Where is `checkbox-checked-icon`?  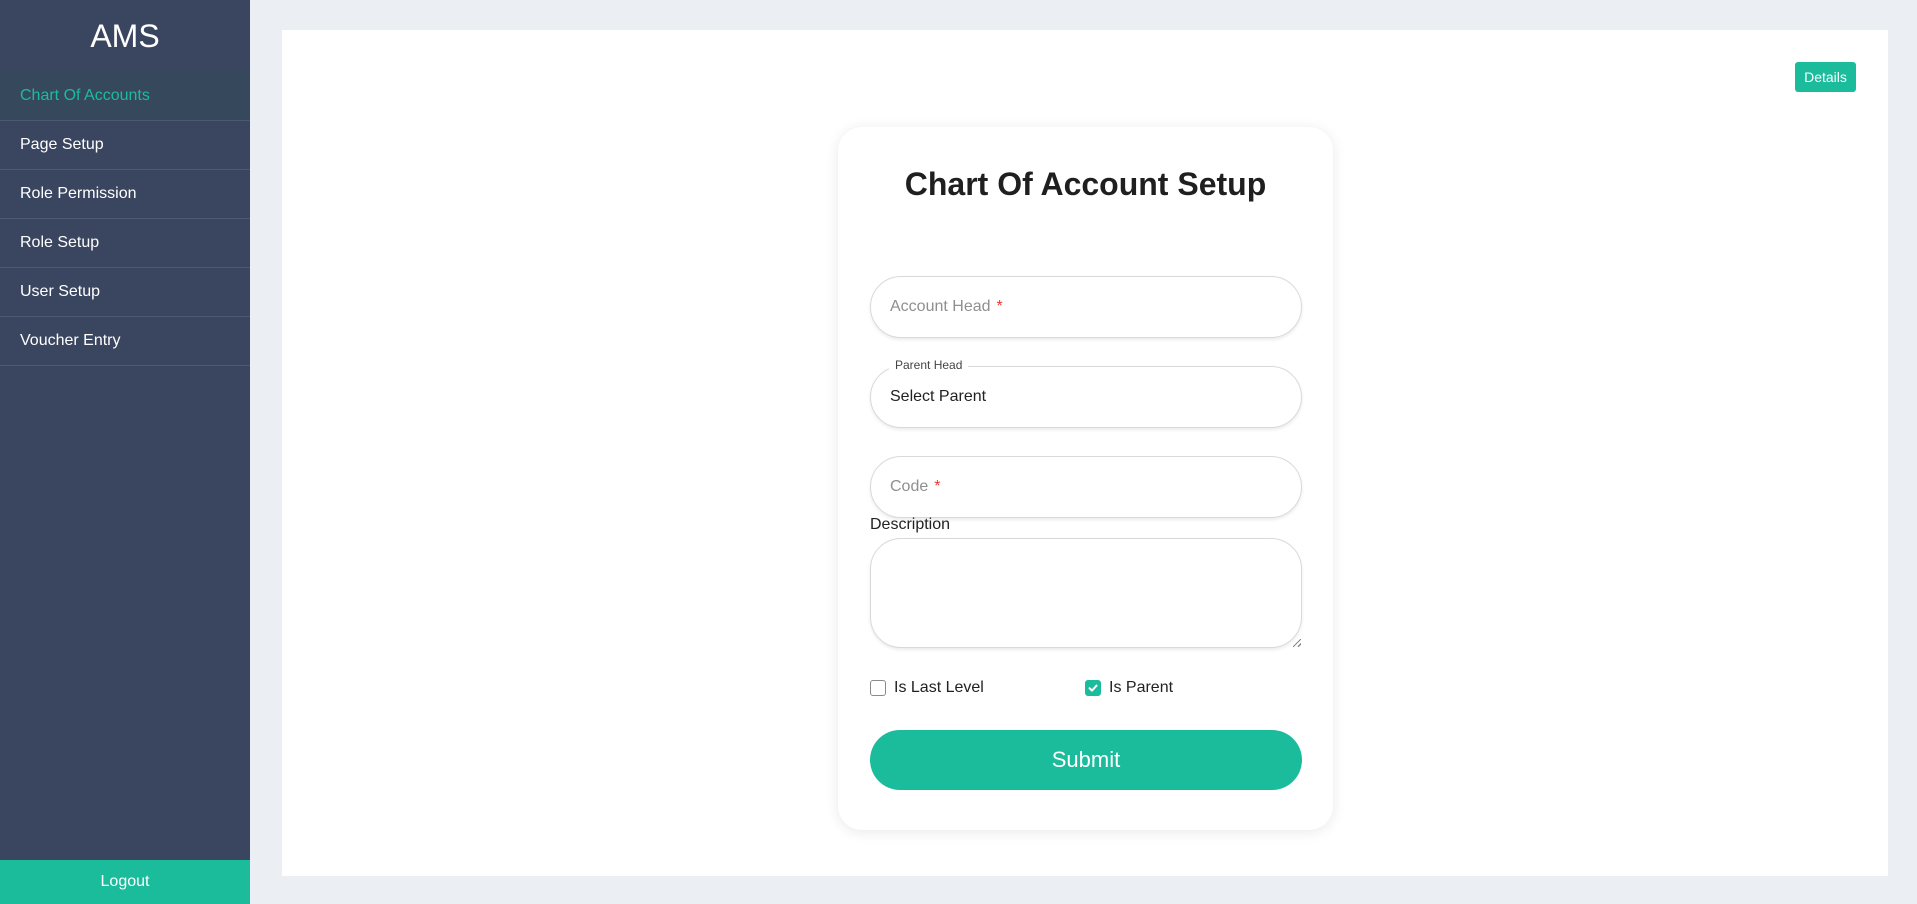 checkbox-checked-icon is located at coordinates (1093, 688).